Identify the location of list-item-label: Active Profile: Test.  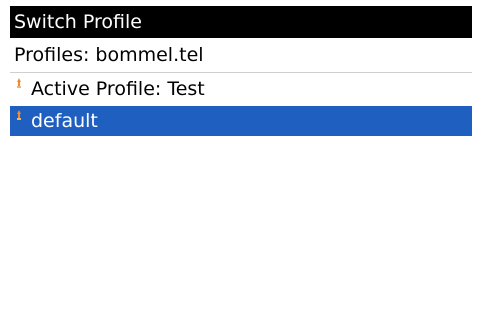
(118, 89).